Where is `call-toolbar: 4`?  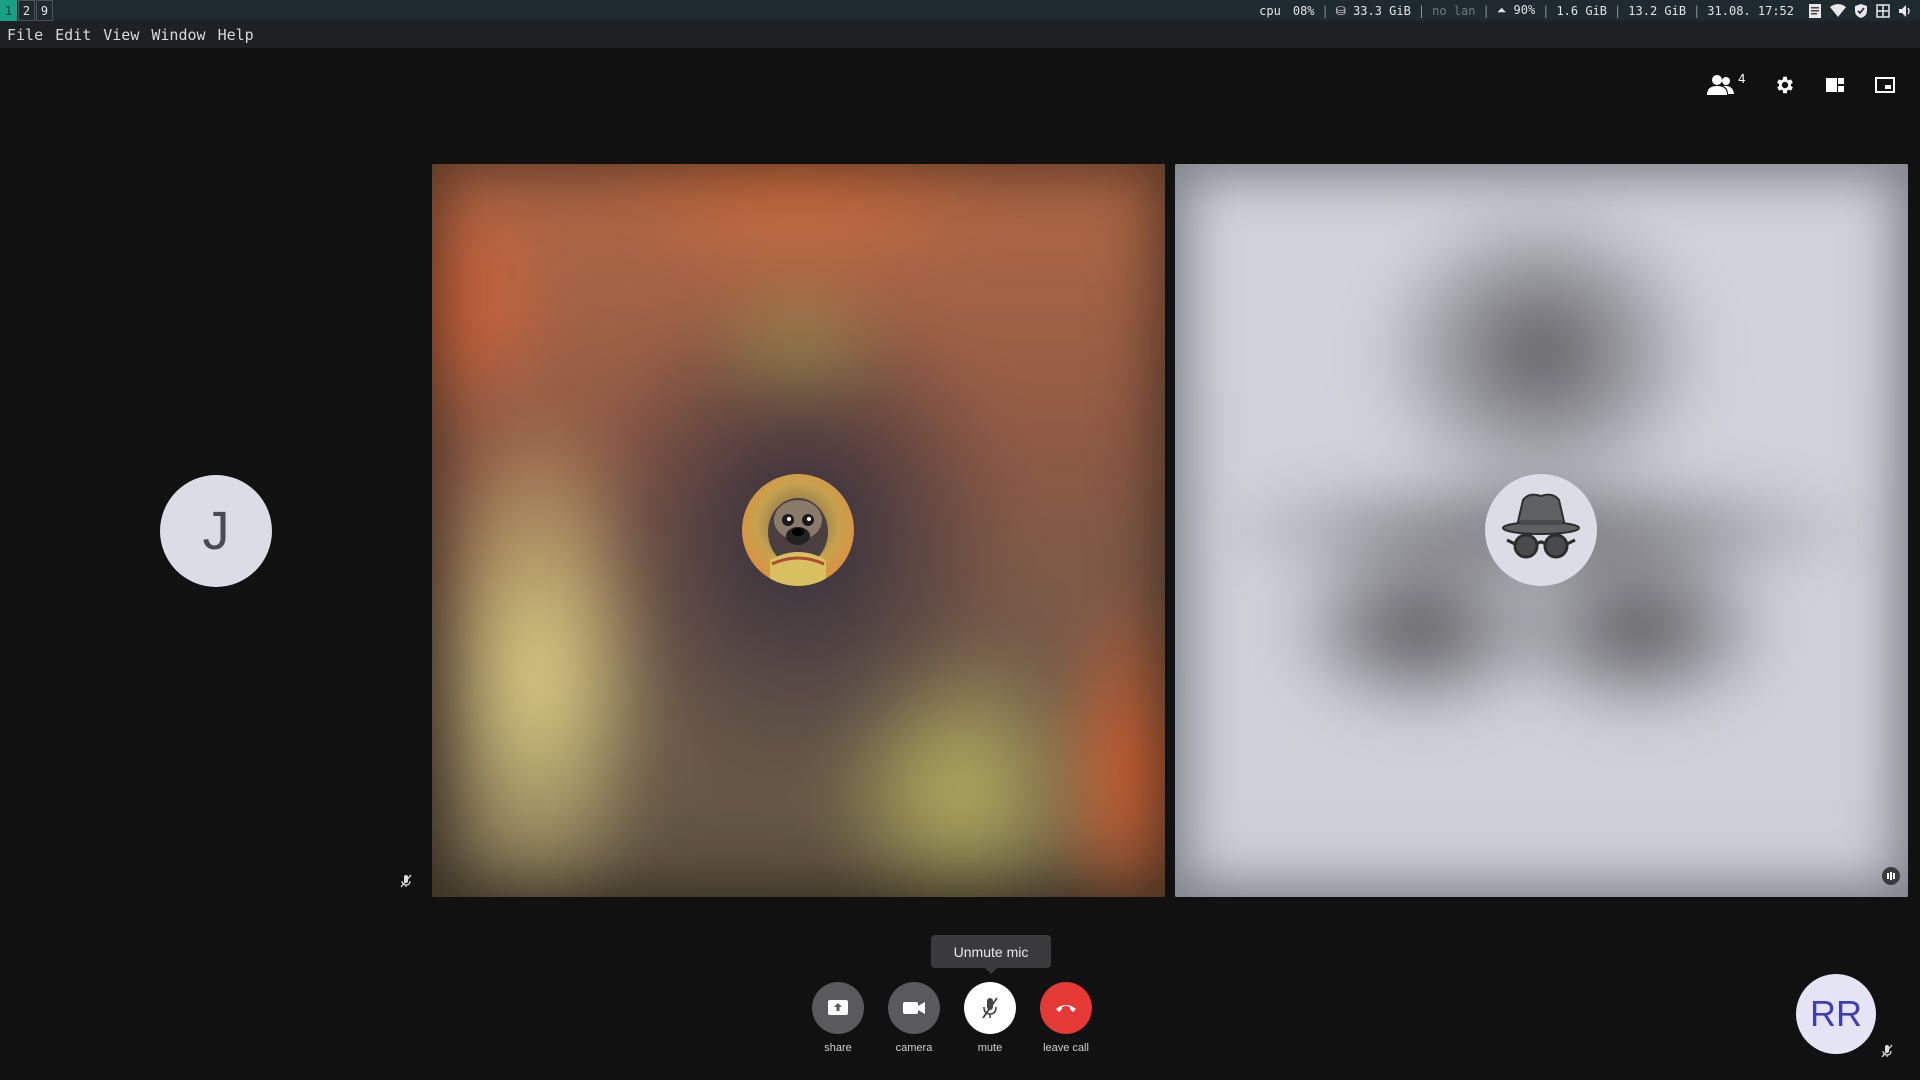 call-toolbar: 4 is located at coordinates (1803, 85).